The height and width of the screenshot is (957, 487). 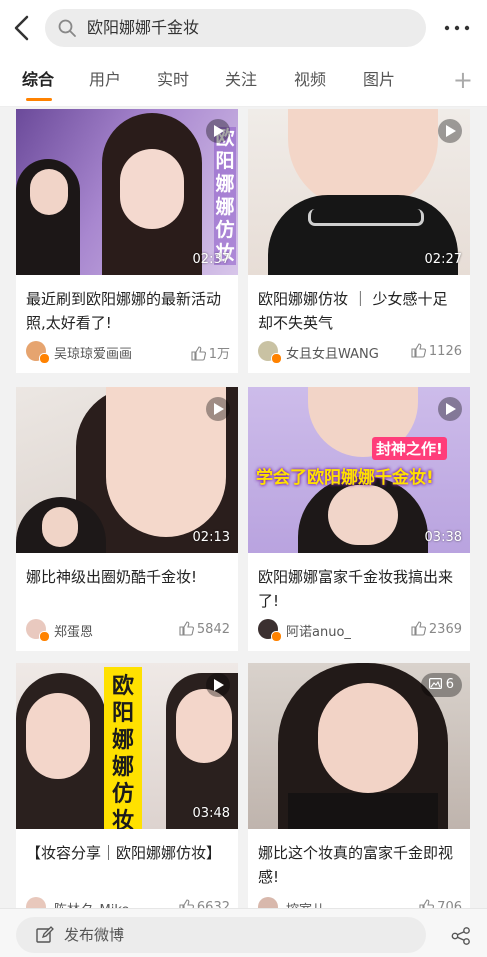 I want to click on more-icon, so click(x=457, y=28).